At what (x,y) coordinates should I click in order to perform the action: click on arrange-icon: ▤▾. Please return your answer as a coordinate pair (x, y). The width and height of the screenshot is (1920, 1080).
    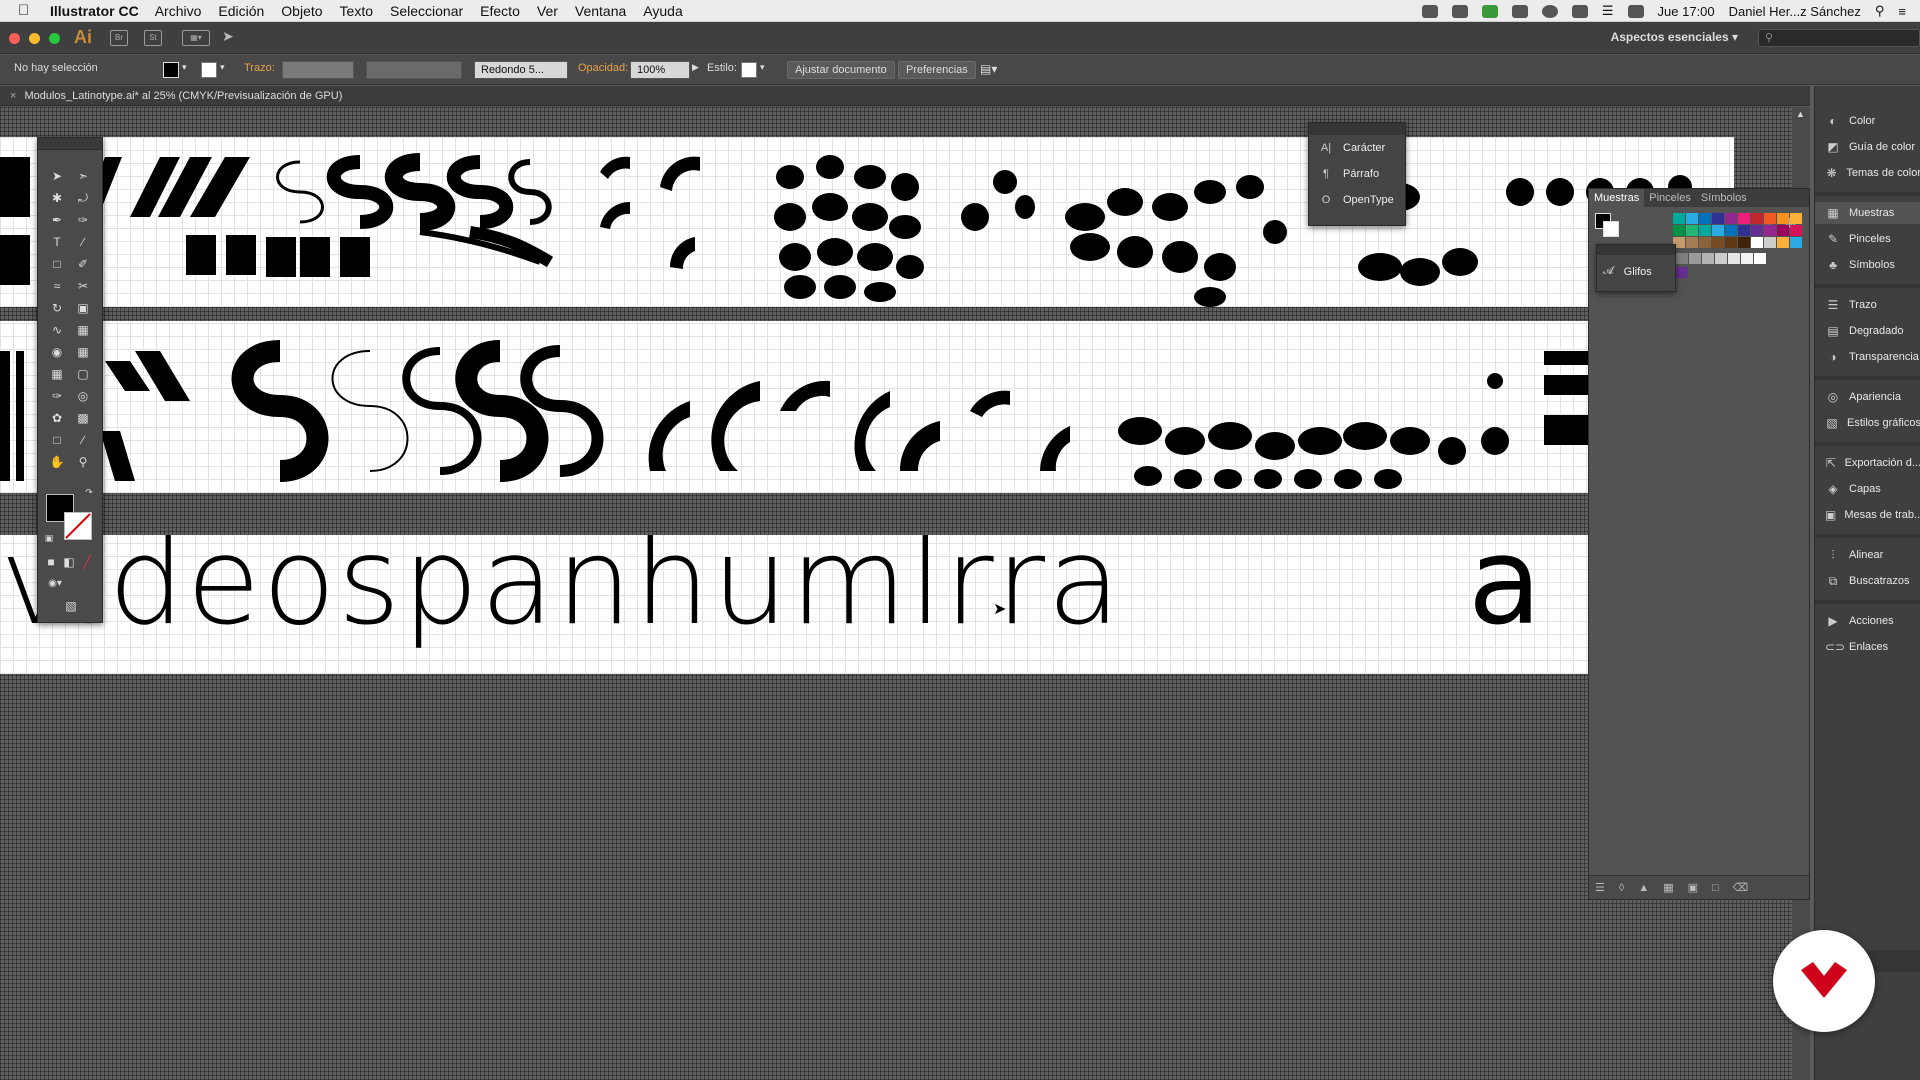
    Looking at the image, I should click on (988, 69).